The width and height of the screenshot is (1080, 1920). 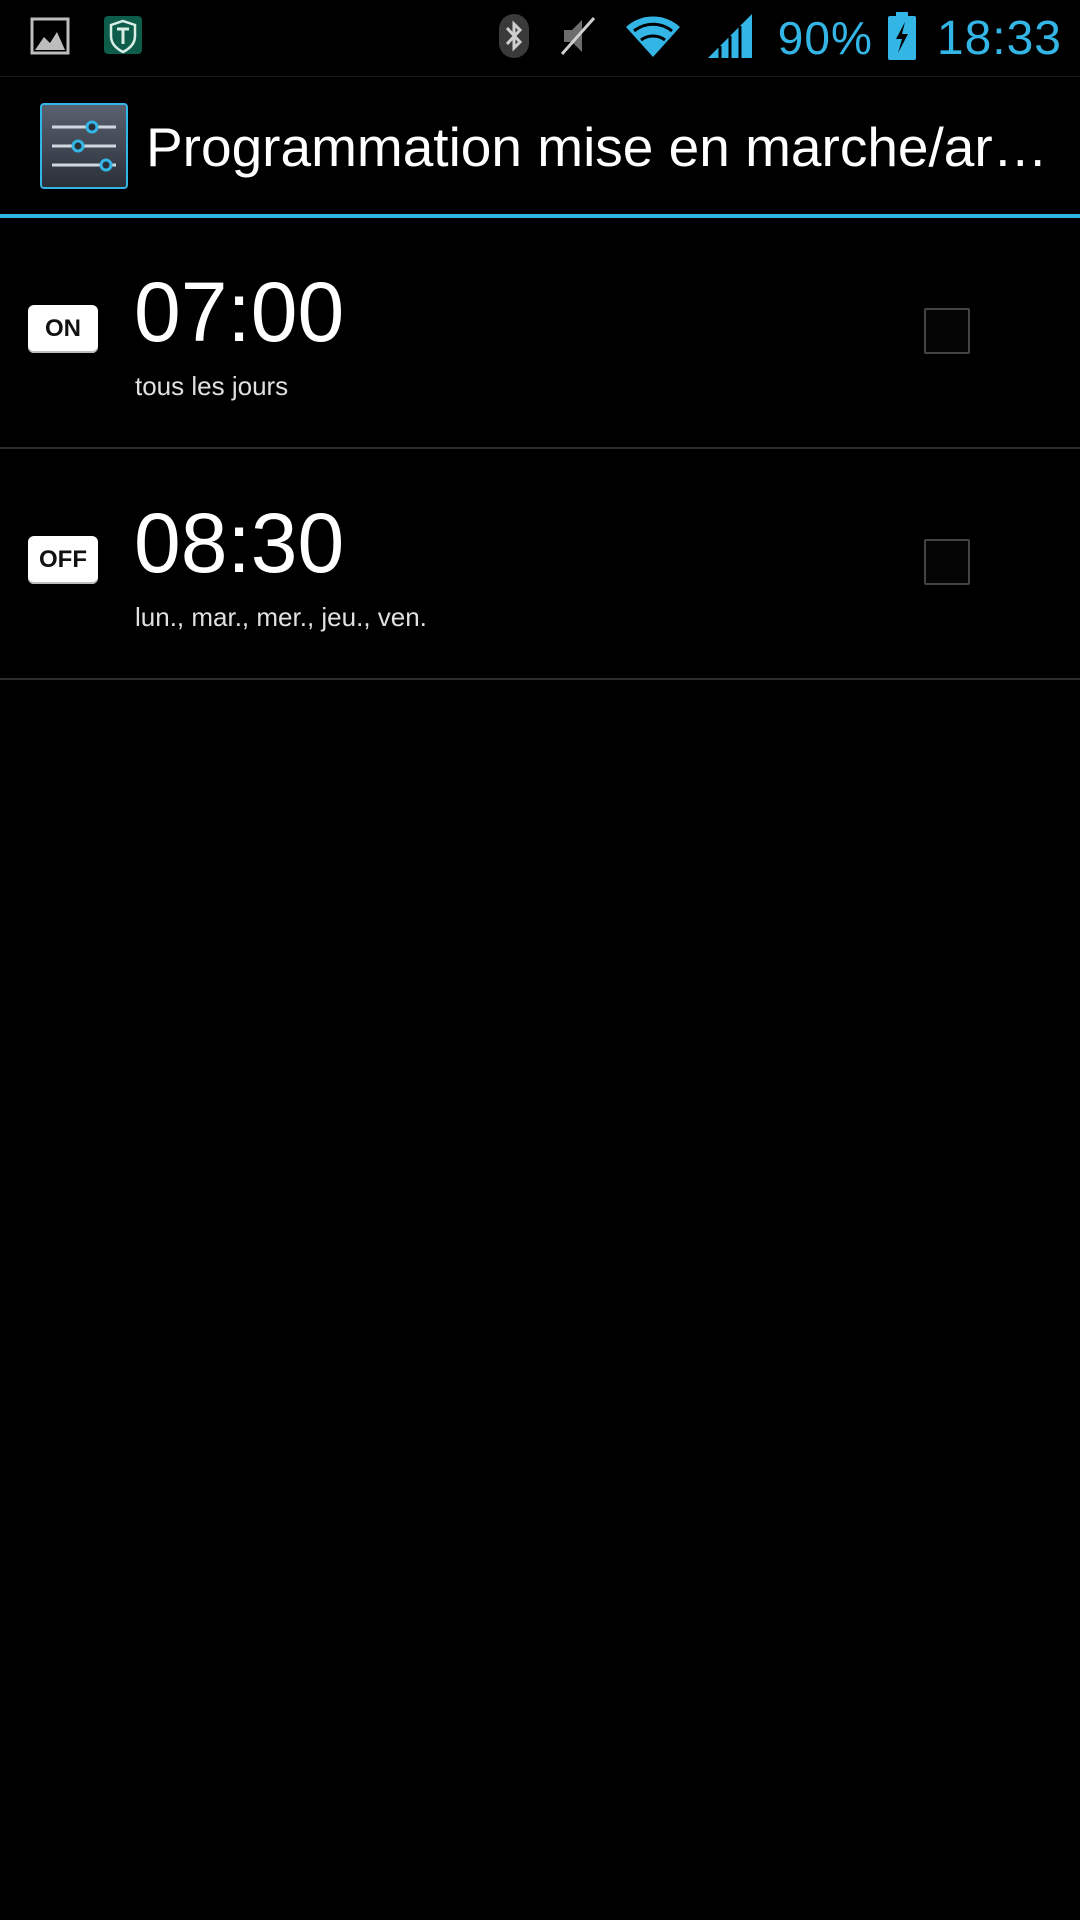 I want to click on action-bar: Programmation mise en marche/arrêt, so click(x=540, y=145).